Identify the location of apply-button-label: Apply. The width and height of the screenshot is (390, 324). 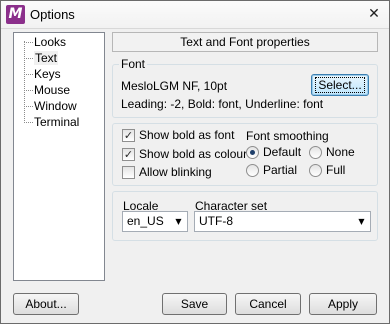
(343, 304).